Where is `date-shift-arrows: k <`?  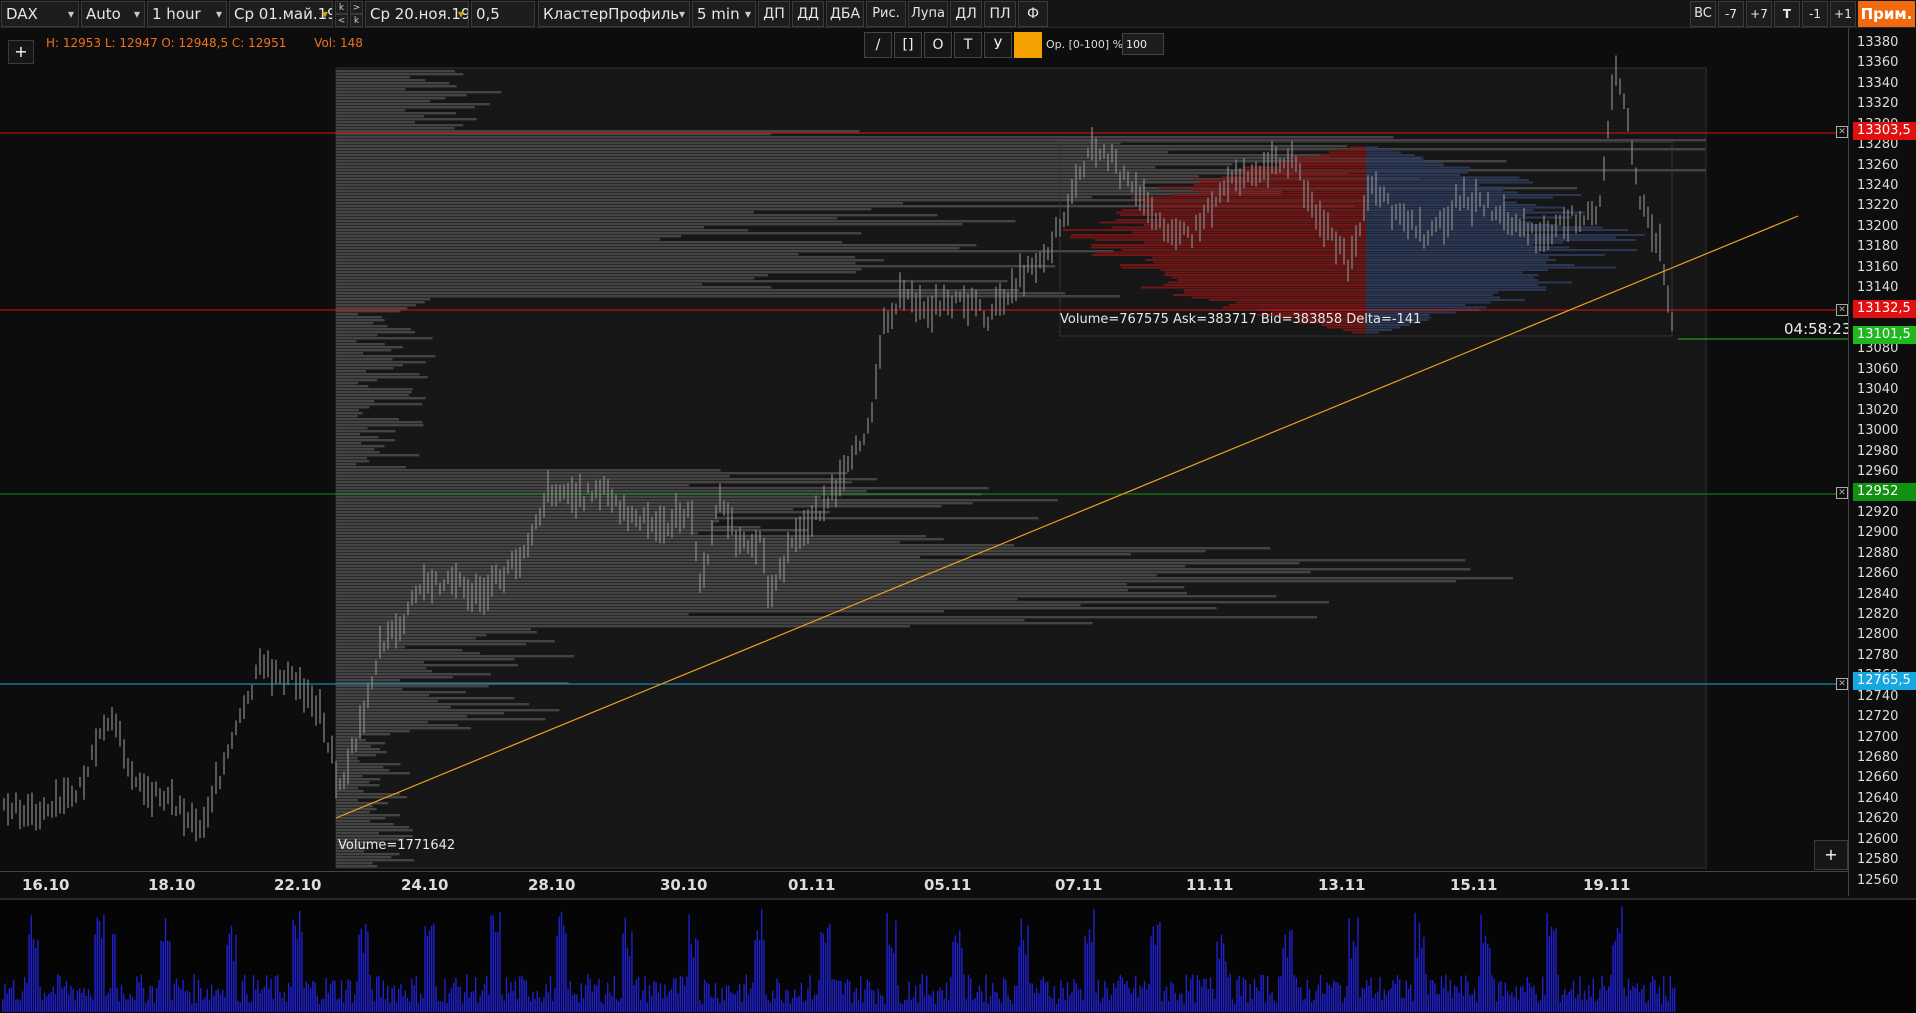
date-shift-arrows: k < is located at coordinates (341, 14).